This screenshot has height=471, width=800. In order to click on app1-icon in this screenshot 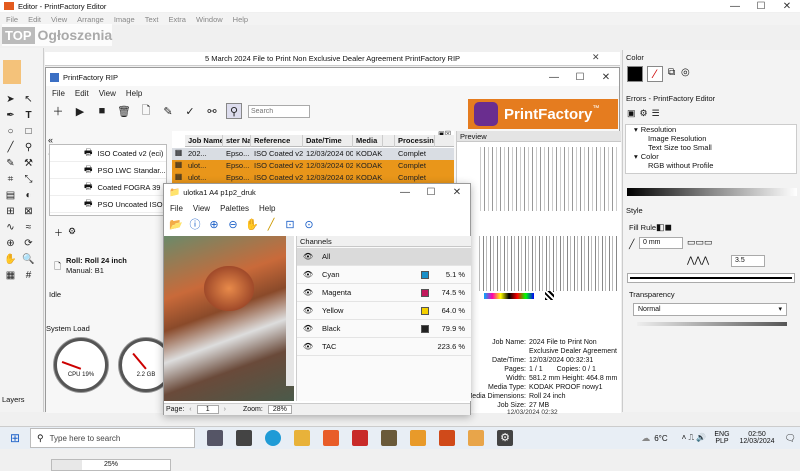, I will do `click(331, 438)`.